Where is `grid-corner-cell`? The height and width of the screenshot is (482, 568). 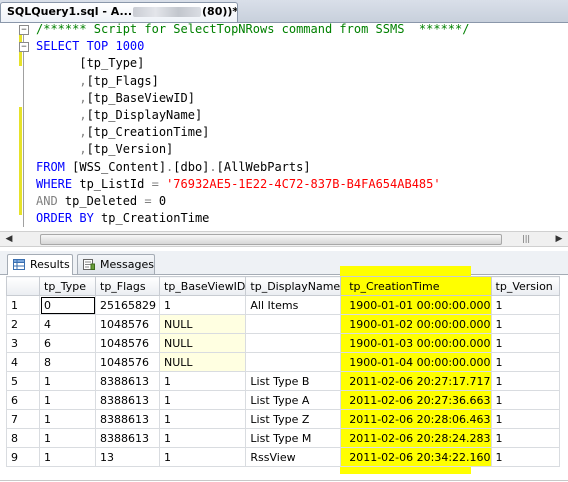 grid-corner-cell is located at coordinates (23, 286).